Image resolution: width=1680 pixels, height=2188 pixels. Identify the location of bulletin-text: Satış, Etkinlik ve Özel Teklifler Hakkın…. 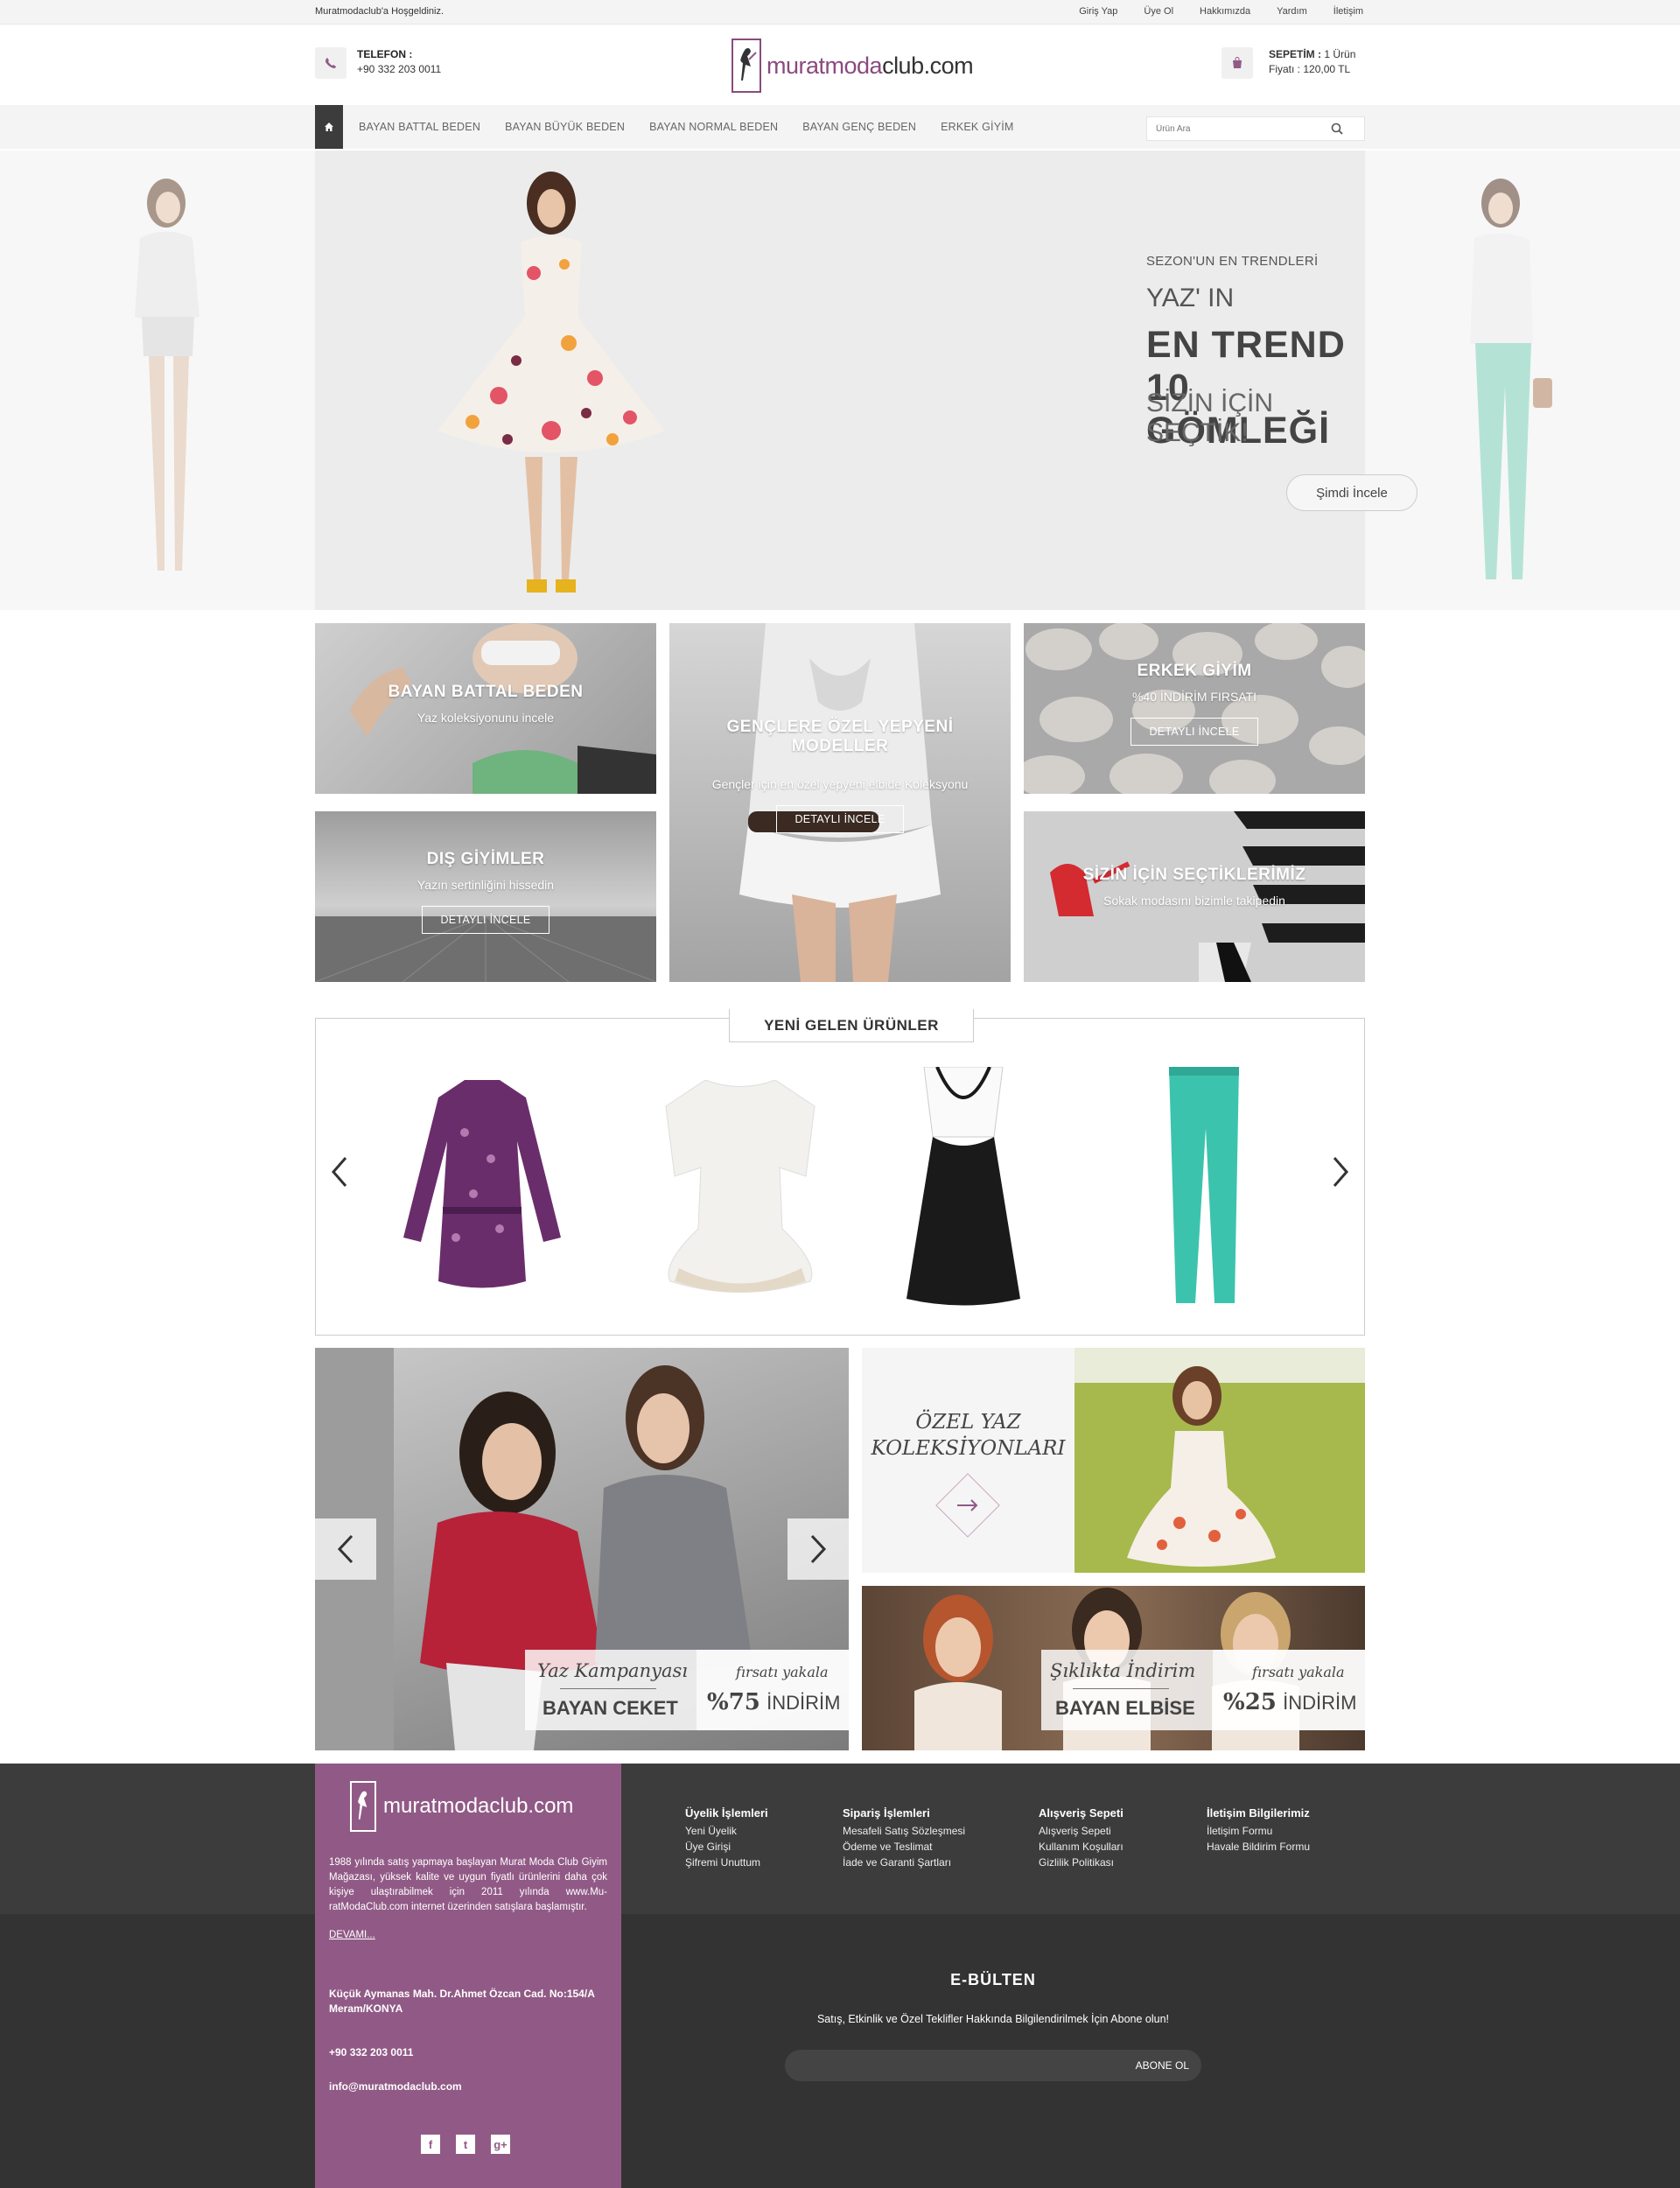
(993, 2019).